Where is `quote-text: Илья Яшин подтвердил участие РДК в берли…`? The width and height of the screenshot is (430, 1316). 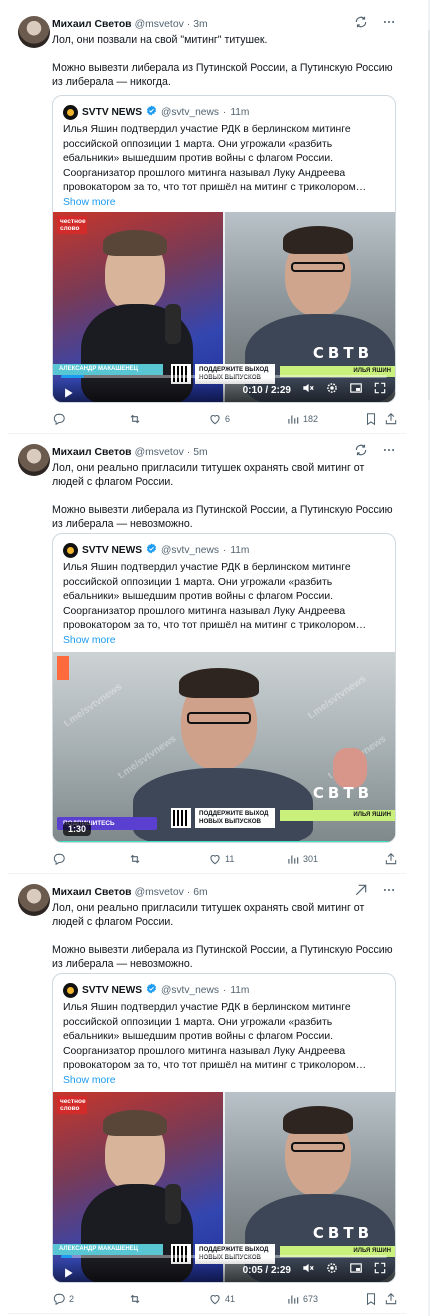 quote-text: Илья Яшин подтвердил участие РДК в берли… is located at coordinates (215, 159).